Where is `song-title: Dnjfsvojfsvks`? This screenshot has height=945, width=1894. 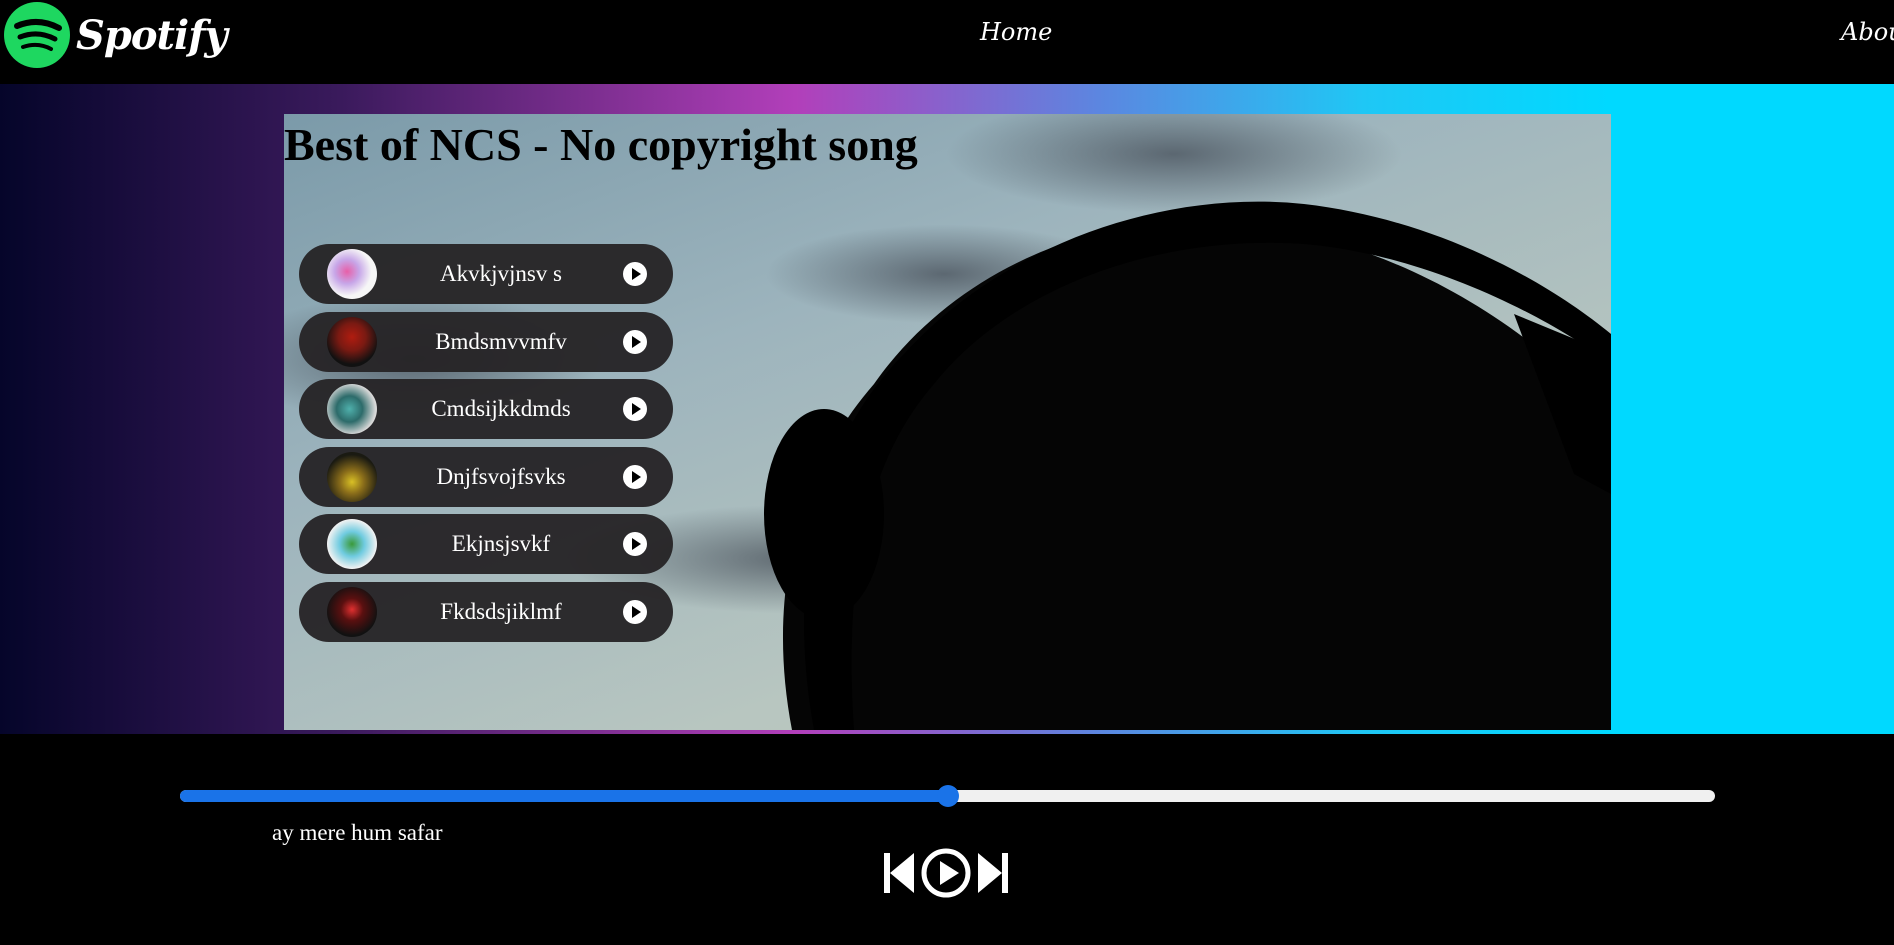 song-title: Dnjfsvojfsvks is located at coordinates (501, 476).